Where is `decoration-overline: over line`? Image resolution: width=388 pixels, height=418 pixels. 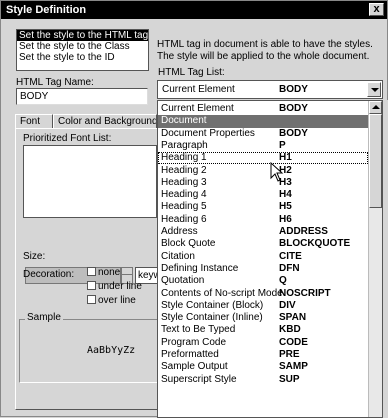 decoration-overline: over line is located at coordinates (111, 301).